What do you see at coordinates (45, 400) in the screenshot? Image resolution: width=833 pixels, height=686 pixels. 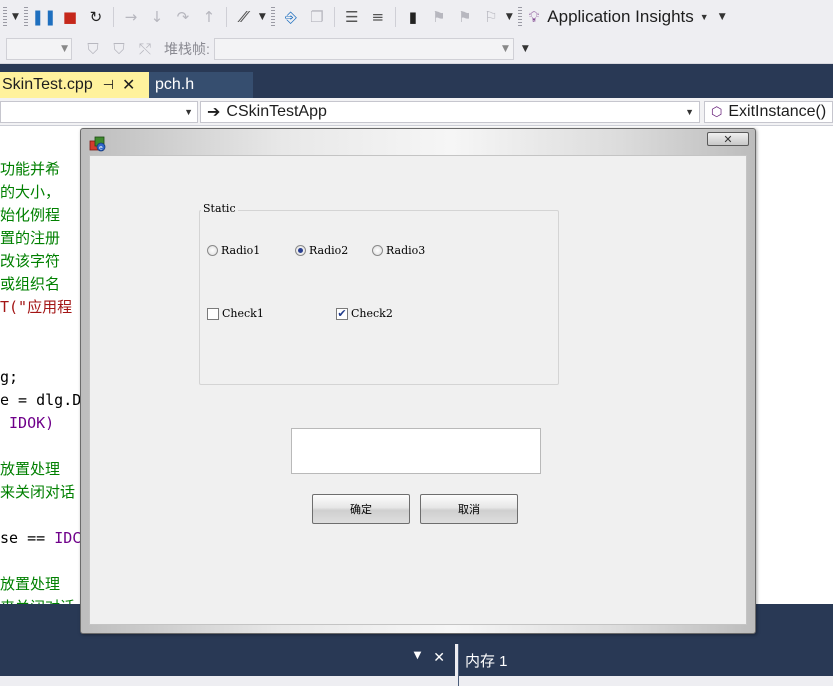 I see `code-line: e = dlg.Do` at bounding box center [45, 400].